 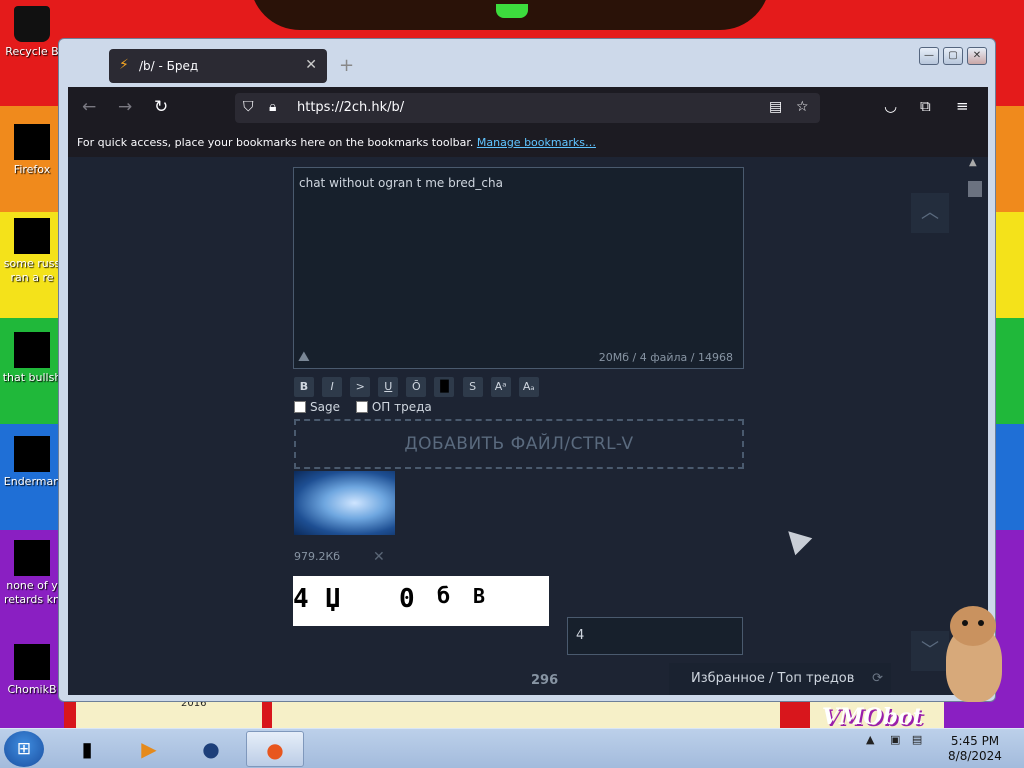 What do you see at coordinates (519, 444) in the screenshot?
I see `file-dropzone: ДОБАВИТЬ ФАЙЛ/CTRL-V` at bounding box center [519, 444].